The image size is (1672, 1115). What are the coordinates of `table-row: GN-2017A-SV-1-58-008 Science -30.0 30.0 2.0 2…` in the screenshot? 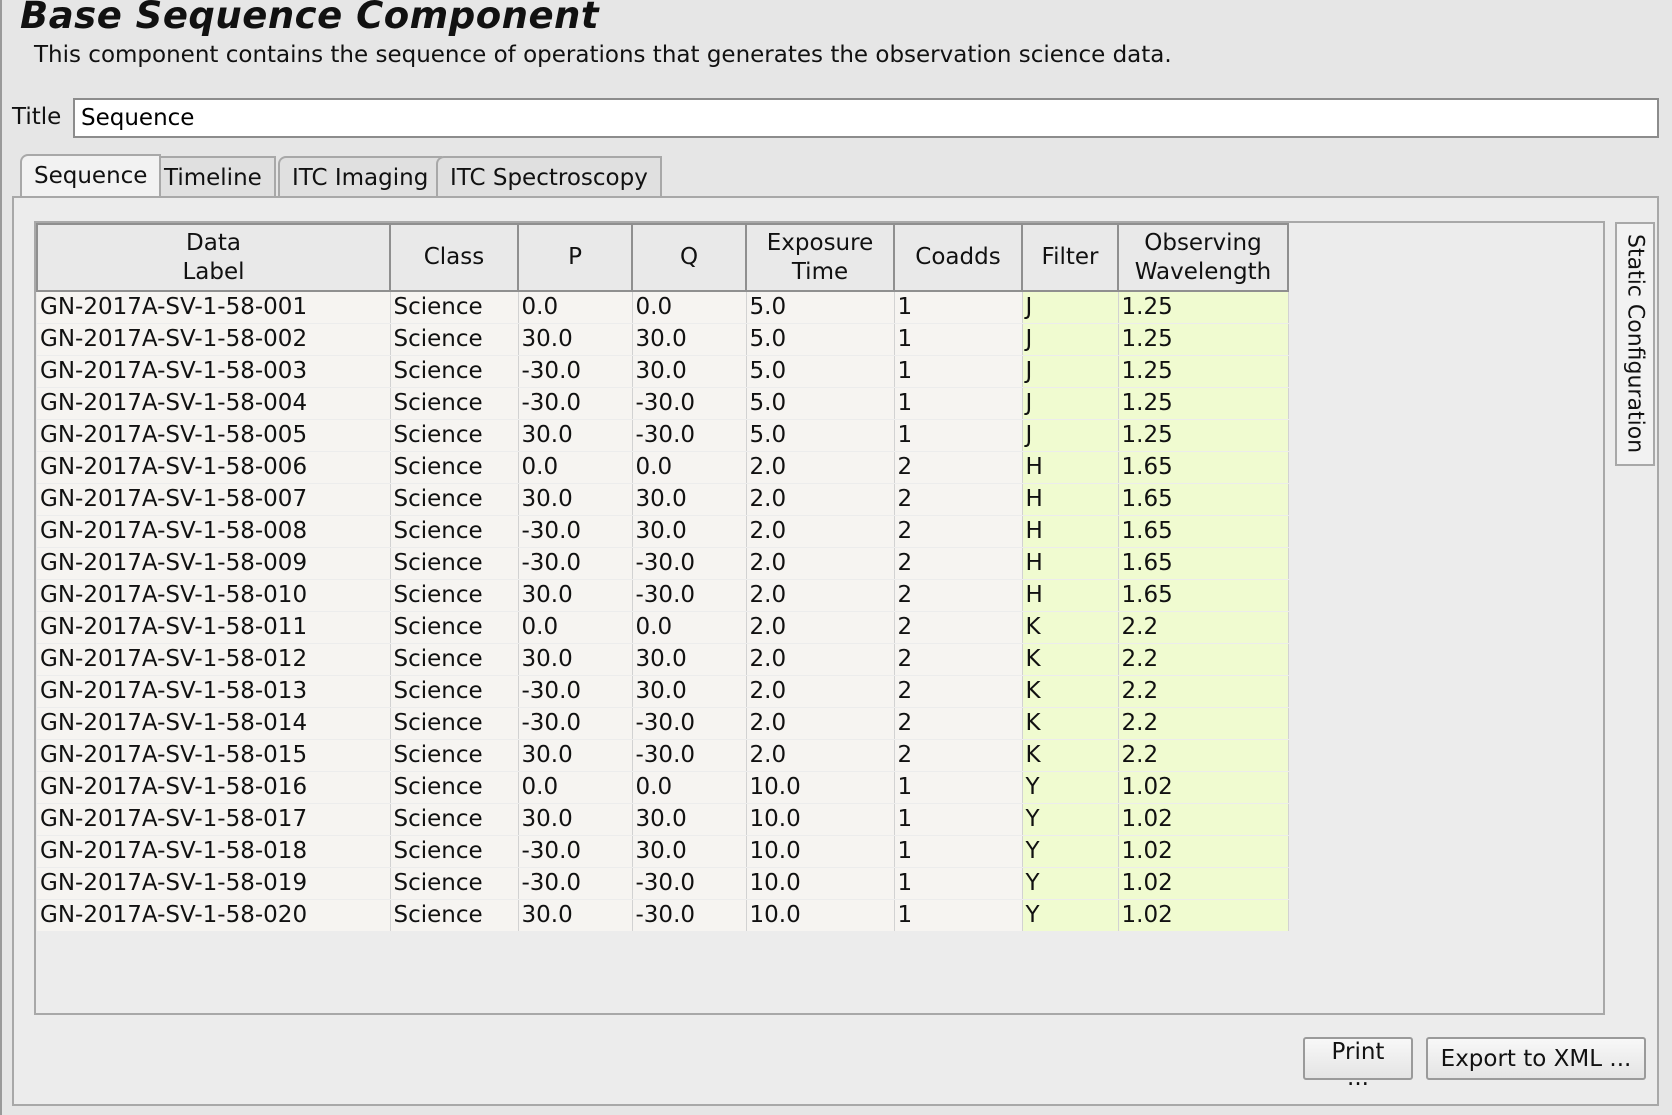 It's located at (663, 531).